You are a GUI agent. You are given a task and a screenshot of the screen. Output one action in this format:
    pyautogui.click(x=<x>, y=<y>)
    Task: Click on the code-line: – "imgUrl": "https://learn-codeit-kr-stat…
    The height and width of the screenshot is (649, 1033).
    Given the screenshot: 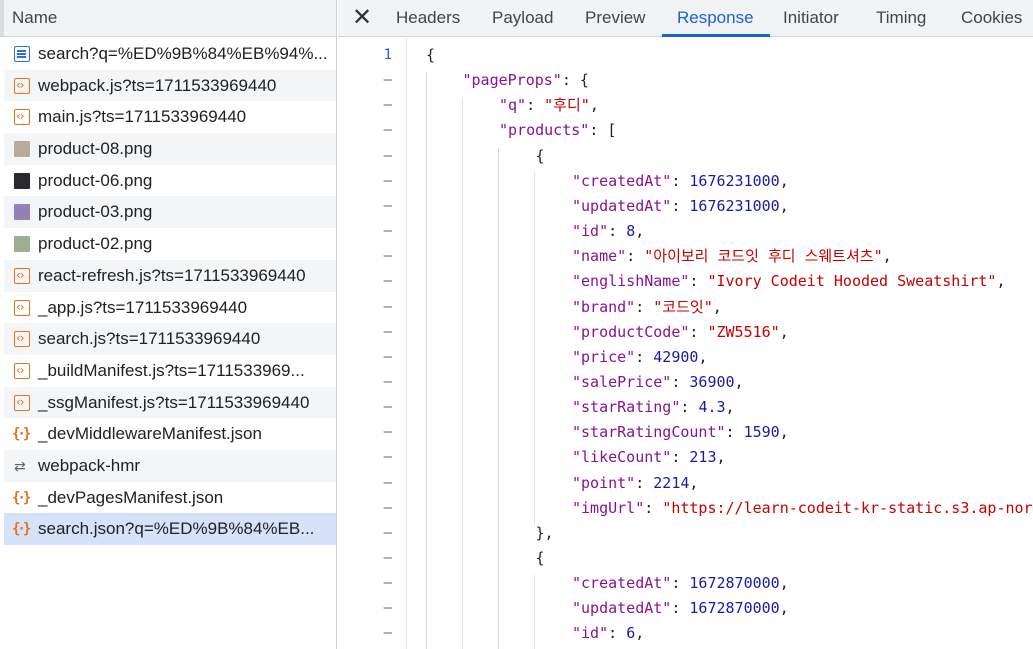 What is the action you would take?
    pyautogui.click(x=685, y=508)
    